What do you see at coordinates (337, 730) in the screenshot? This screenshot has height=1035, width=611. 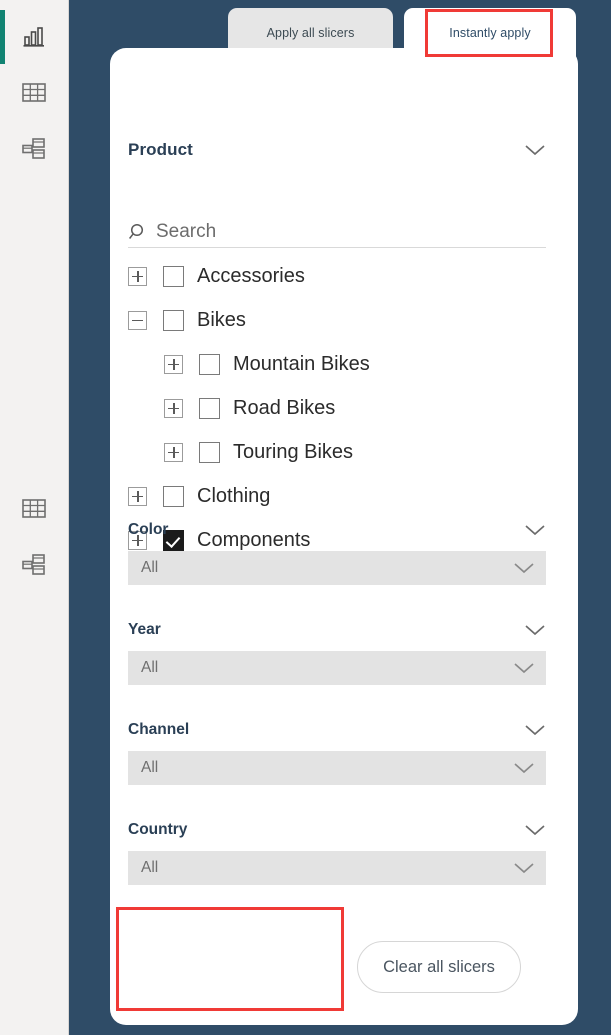 I see `slicer-channel-header: Channel` at bounding box center [337, 730].